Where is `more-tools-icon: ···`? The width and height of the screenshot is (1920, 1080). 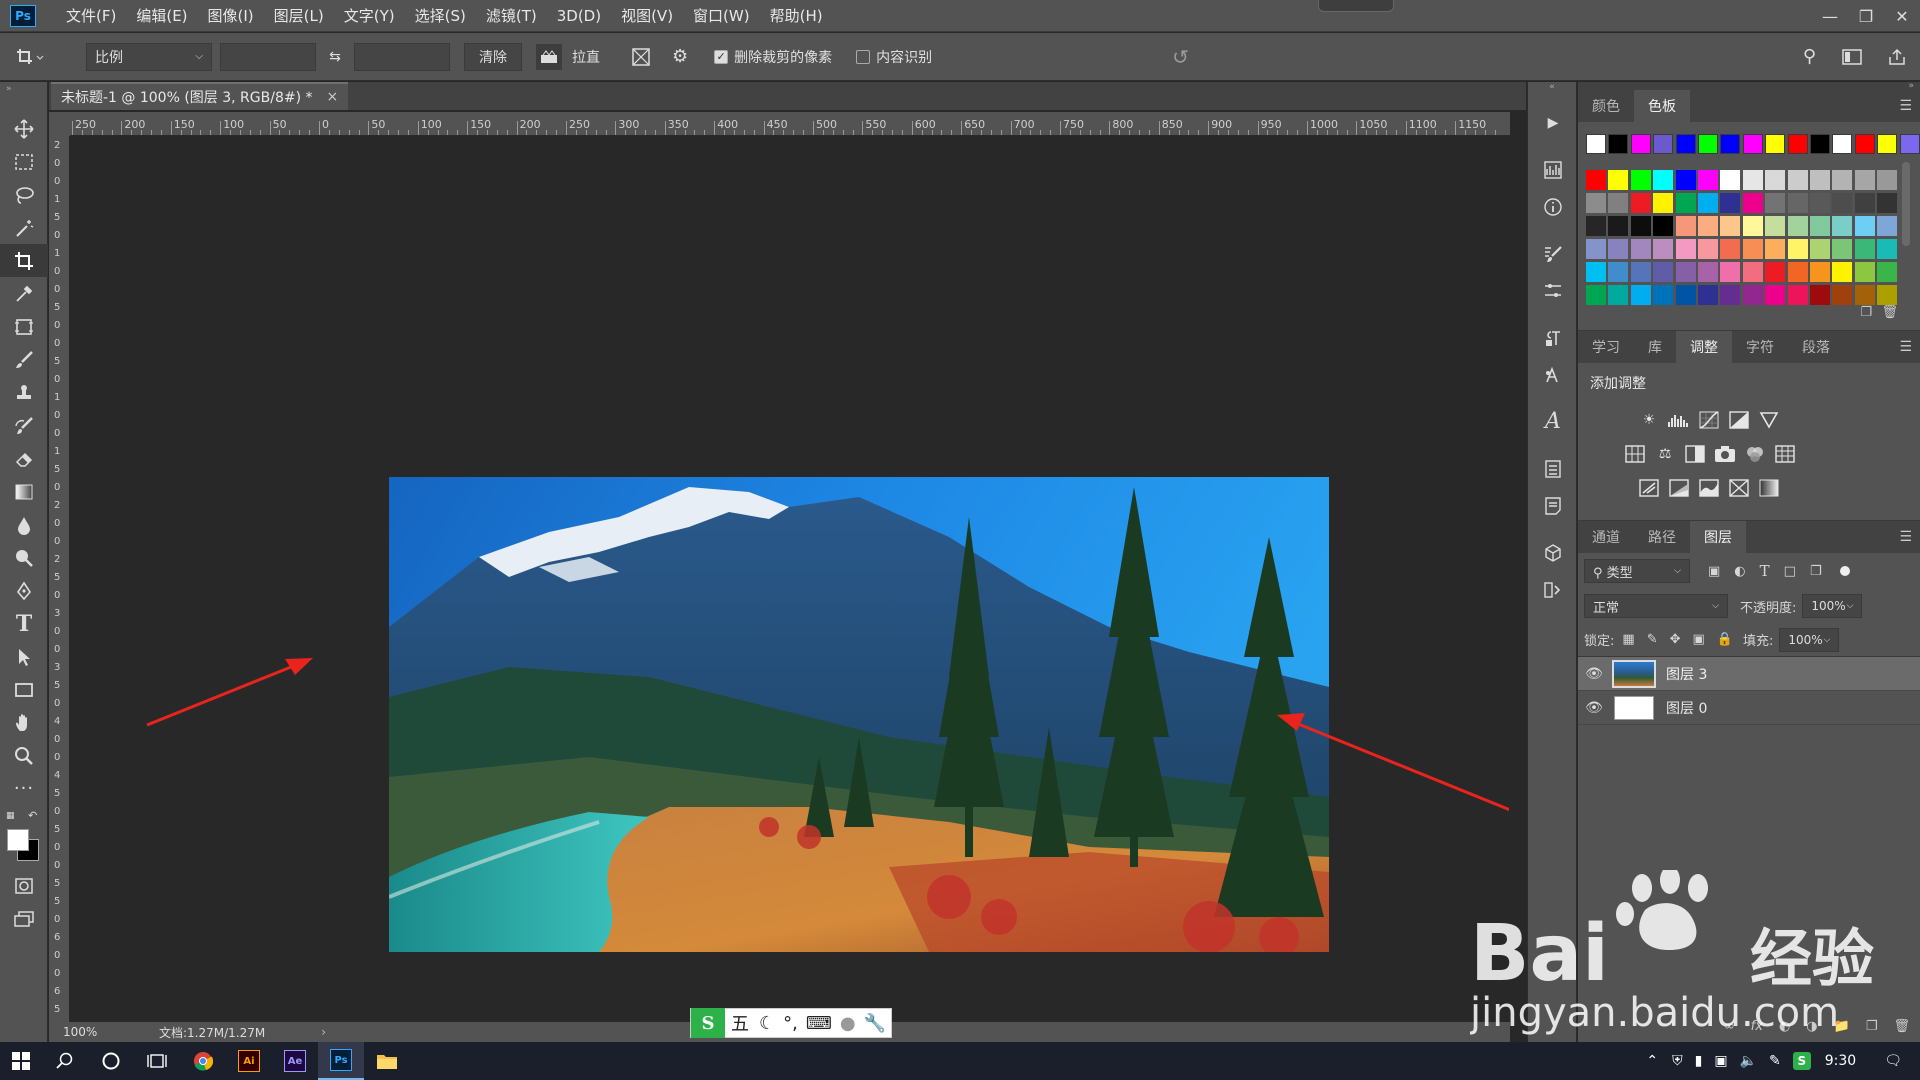
more-tools-icon: ··· is located at coordinates (24, 788).